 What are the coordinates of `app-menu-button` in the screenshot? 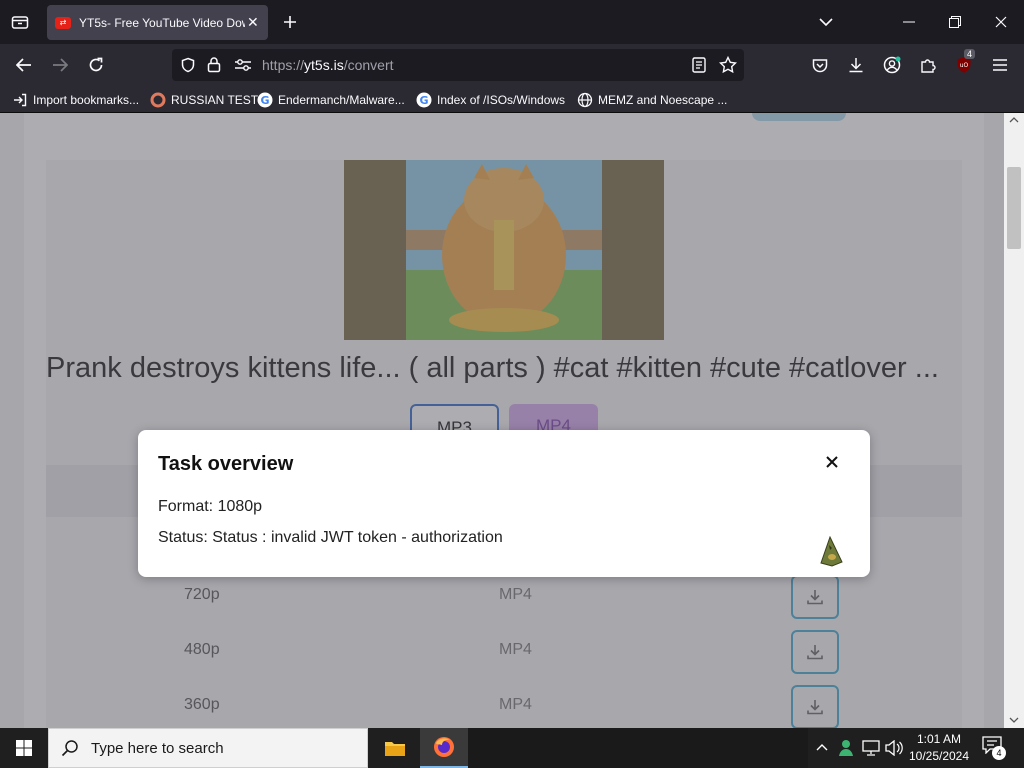 It's located at (1000, 65).